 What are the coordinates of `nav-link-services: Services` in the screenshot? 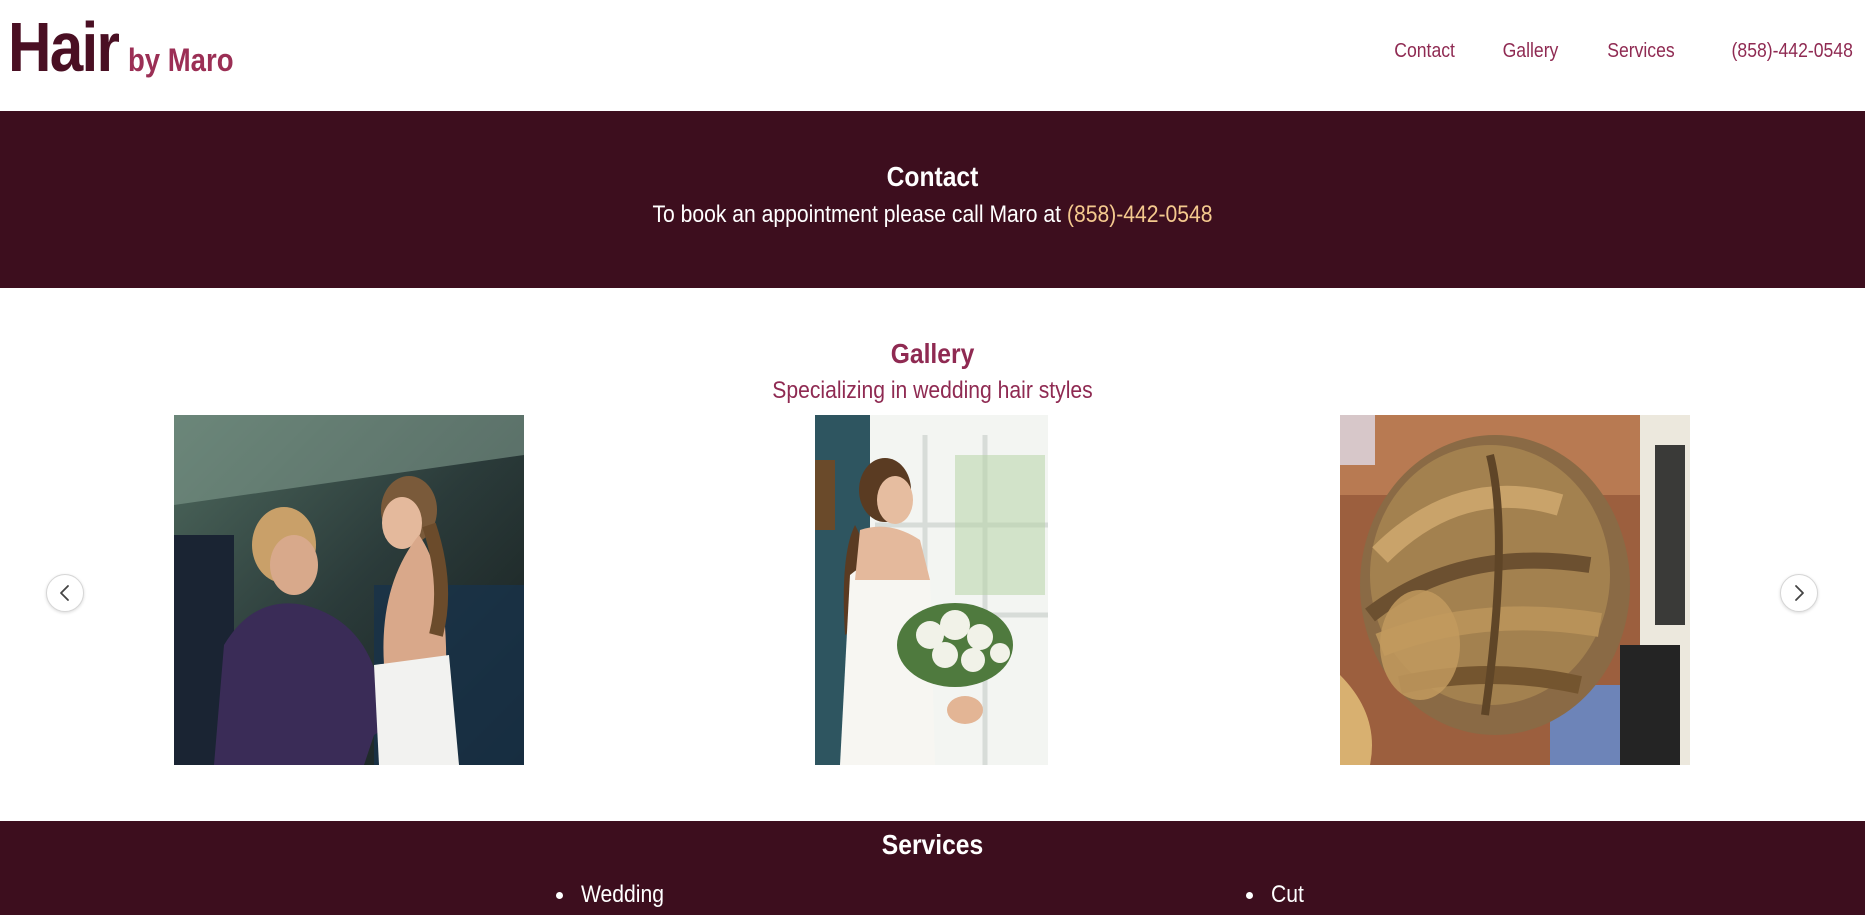 It's located at (1641, 51).